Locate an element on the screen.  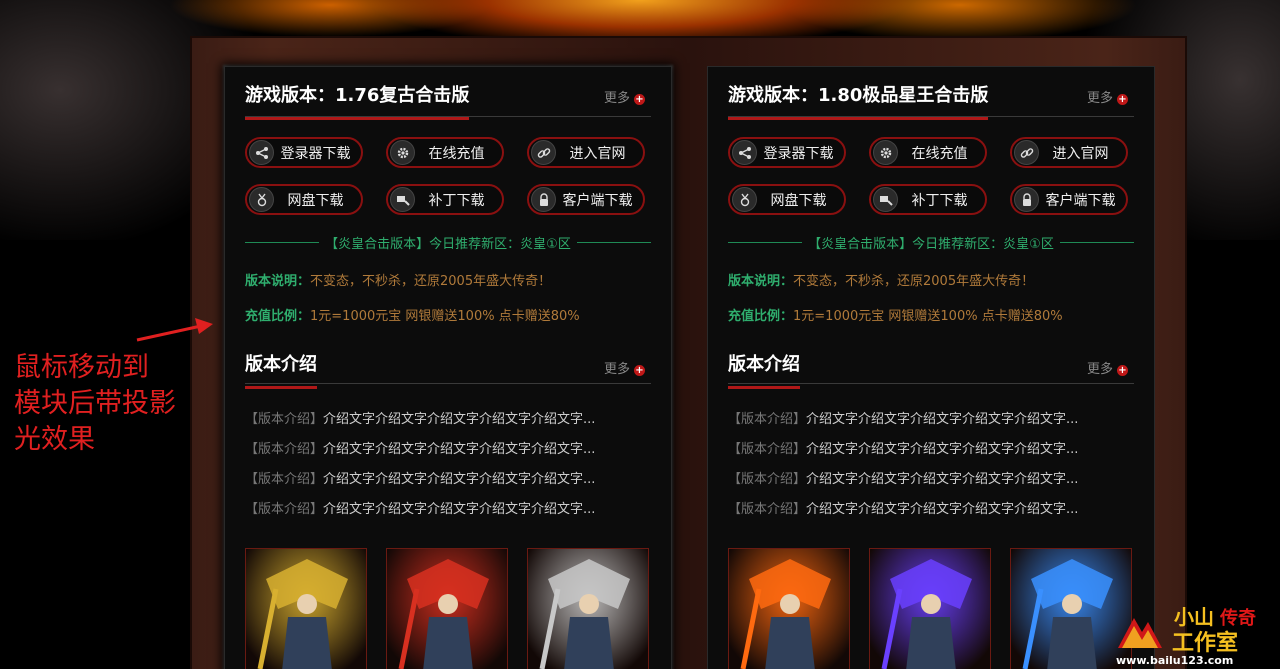
version-title: 游戏版本：1.76复古合击版 is located at coordinates (357, 100).